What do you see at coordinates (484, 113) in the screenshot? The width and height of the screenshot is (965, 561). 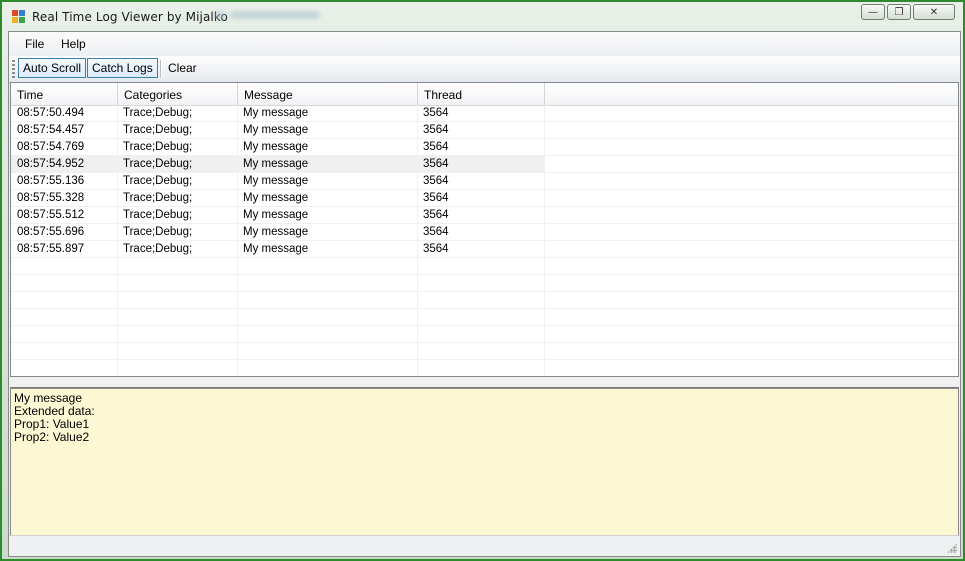 I see `table-row: 08:57:50.494 Trace;Debug; My message 3564` at bounding box center [484, 113].